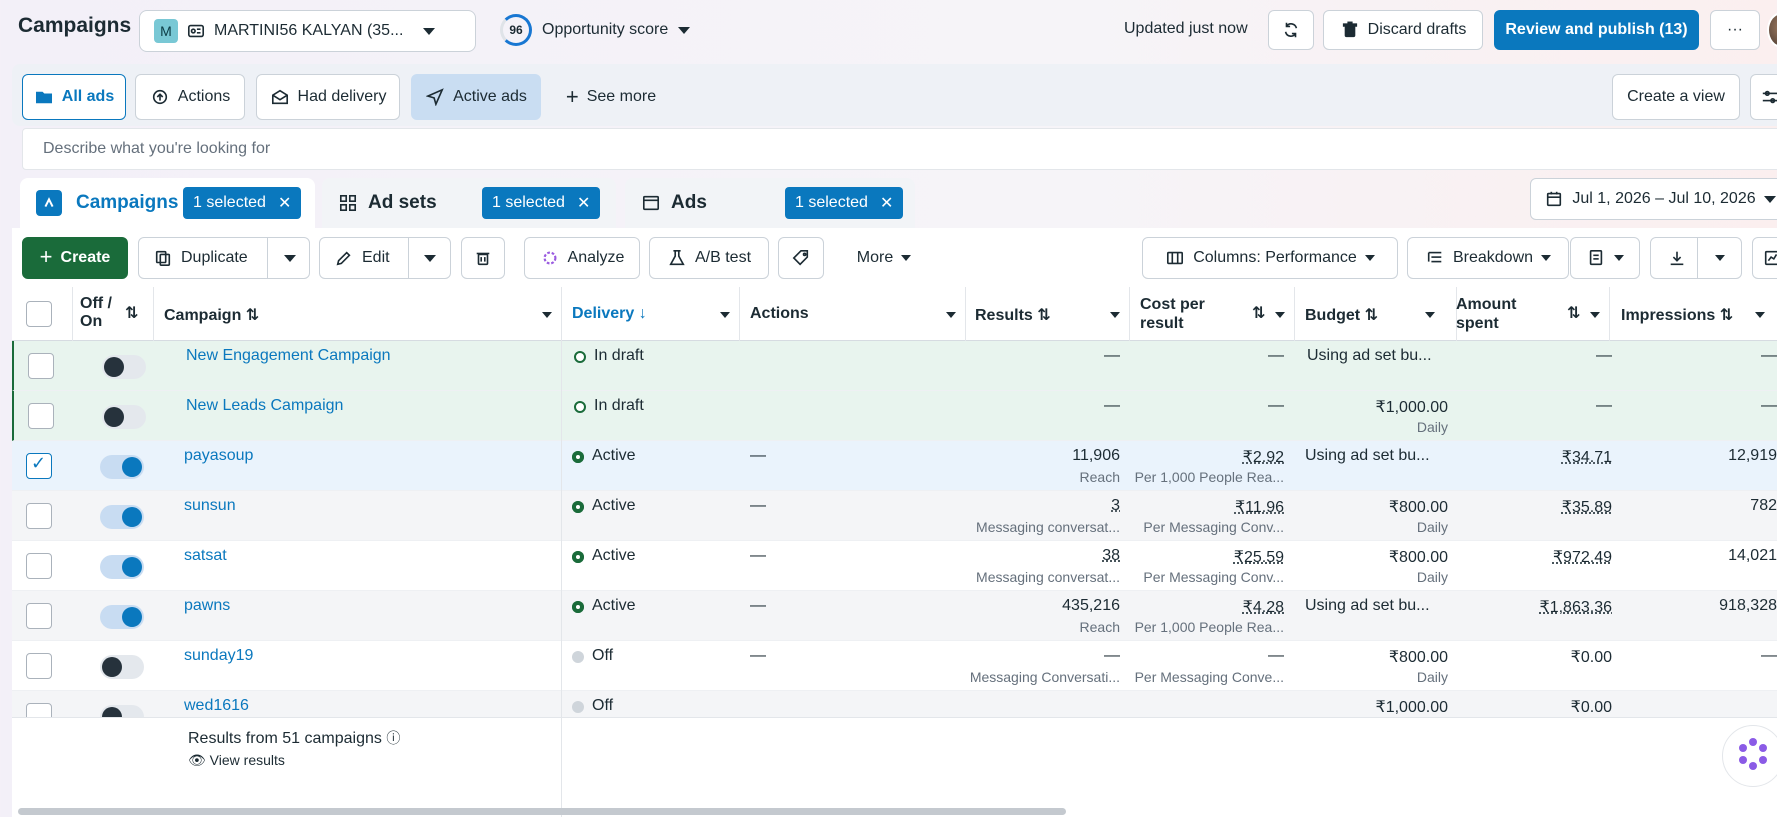  What do you see at coordinates (39, 314) in the screenshot?
I see `select-all-checkbox` at bounding box center [39, 314].